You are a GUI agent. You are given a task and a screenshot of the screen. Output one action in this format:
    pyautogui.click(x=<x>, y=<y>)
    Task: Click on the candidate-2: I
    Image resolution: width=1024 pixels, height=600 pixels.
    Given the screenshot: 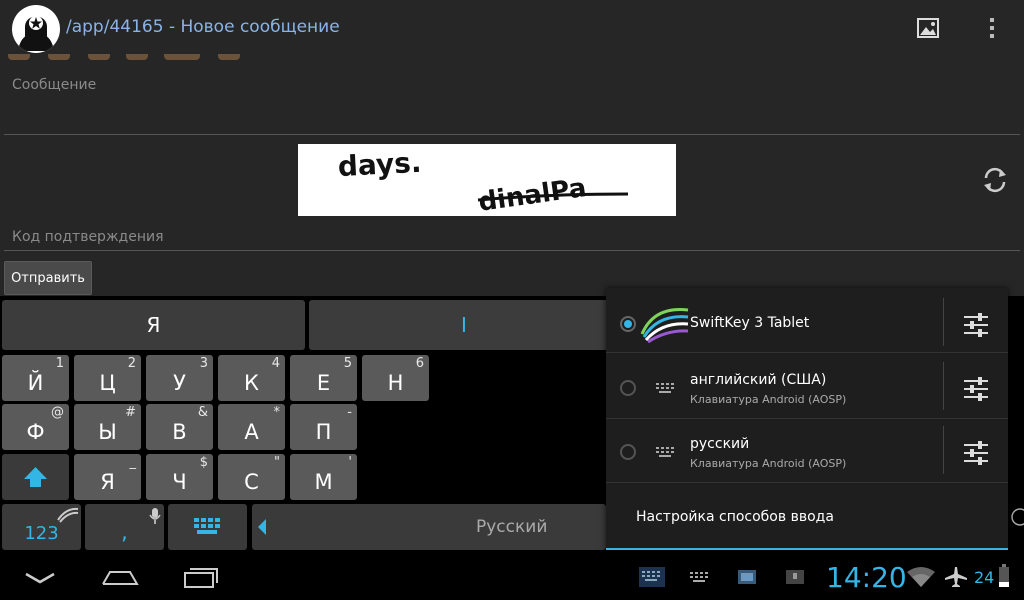 What is the action you would take?
    pyautogui.click(x=464, y=325)
    